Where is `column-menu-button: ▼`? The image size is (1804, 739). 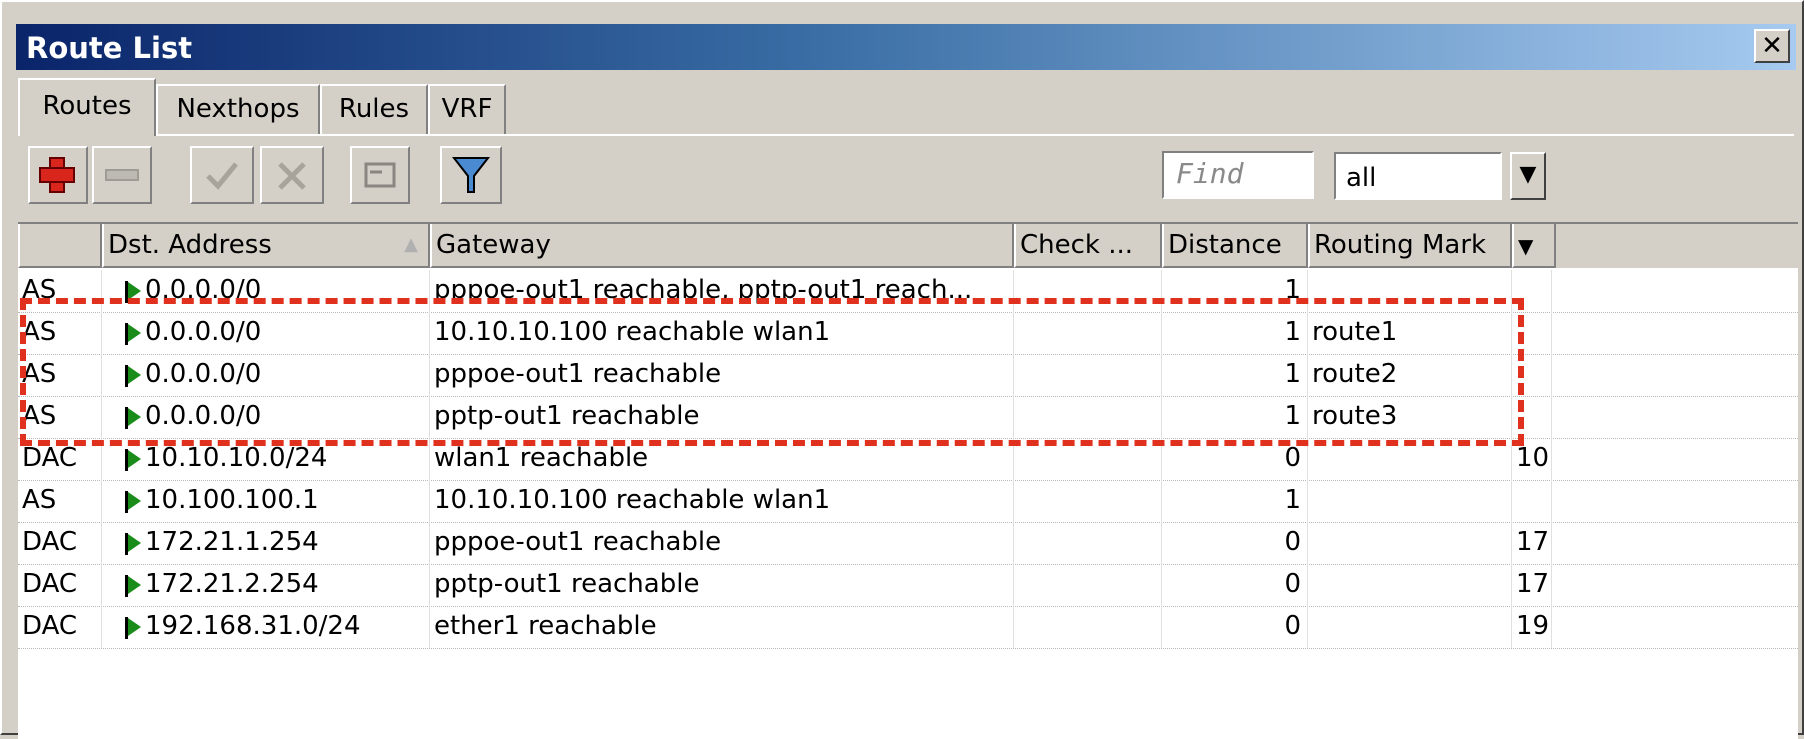
column-menu-button: ▼ is located at coordinates (1534, 246).